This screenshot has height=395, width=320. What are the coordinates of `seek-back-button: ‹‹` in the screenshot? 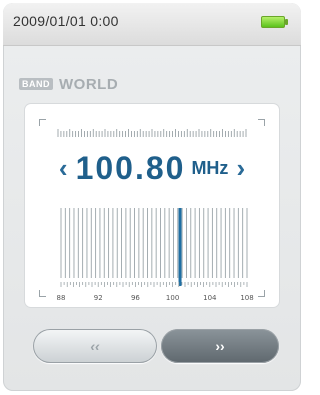 It's located at (95, 346).